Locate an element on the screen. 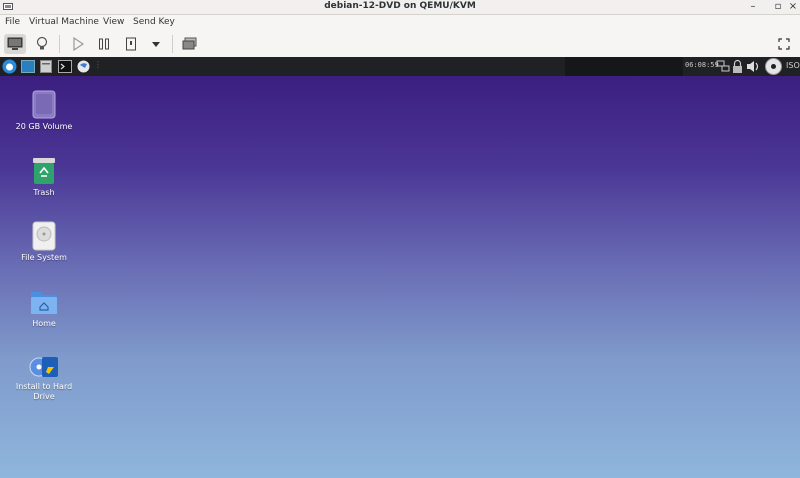  menu-view: View is located at coordinates (113, 22).